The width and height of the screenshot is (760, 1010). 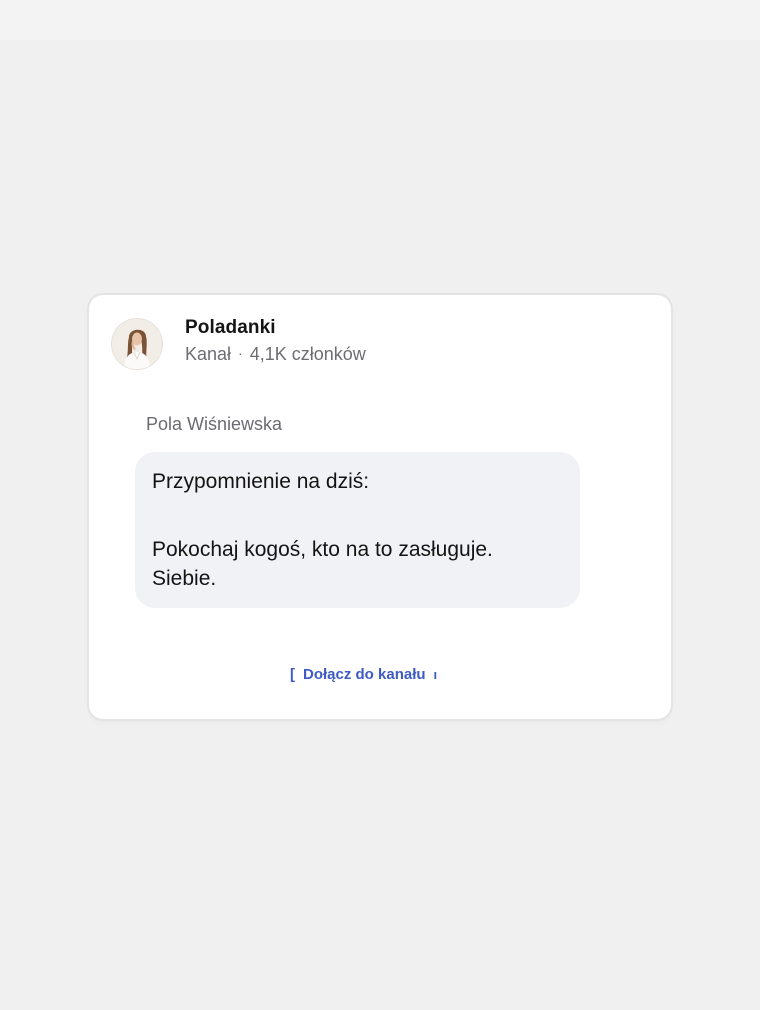 I want to click on join-right-bracket: ı, so click(x=435, y=674).